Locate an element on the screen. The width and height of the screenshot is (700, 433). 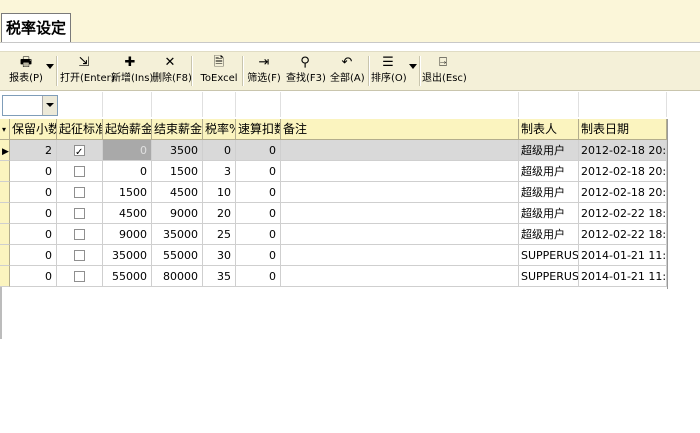
open-button: ⇲ 打开(Enter) is located at coordinates (87, 70).